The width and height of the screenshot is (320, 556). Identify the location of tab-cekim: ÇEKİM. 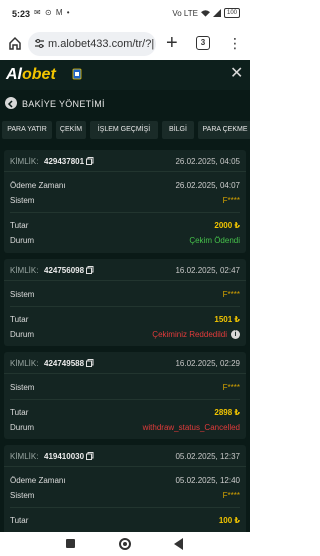
(71, 130).